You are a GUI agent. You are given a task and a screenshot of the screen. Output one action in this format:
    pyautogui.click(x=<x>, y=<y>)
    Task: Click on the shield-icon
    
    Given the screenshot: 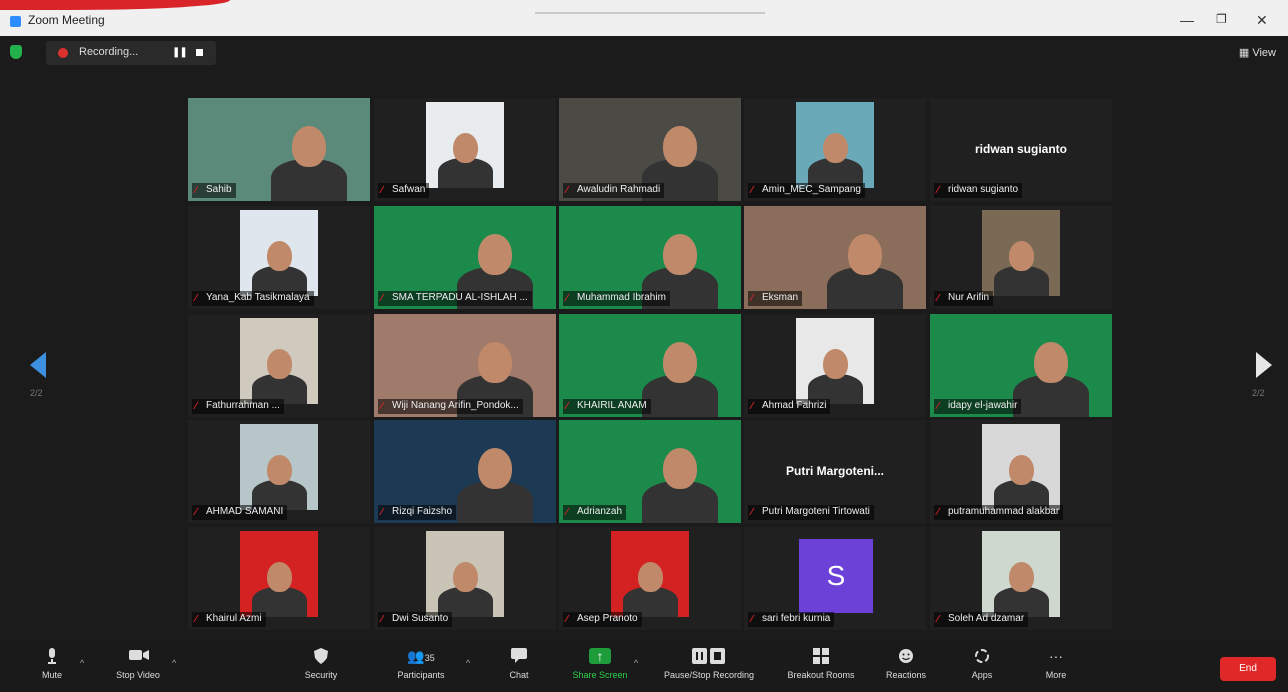 What is the action you would take?
    pyautogui.click(x=16, y=52)
    